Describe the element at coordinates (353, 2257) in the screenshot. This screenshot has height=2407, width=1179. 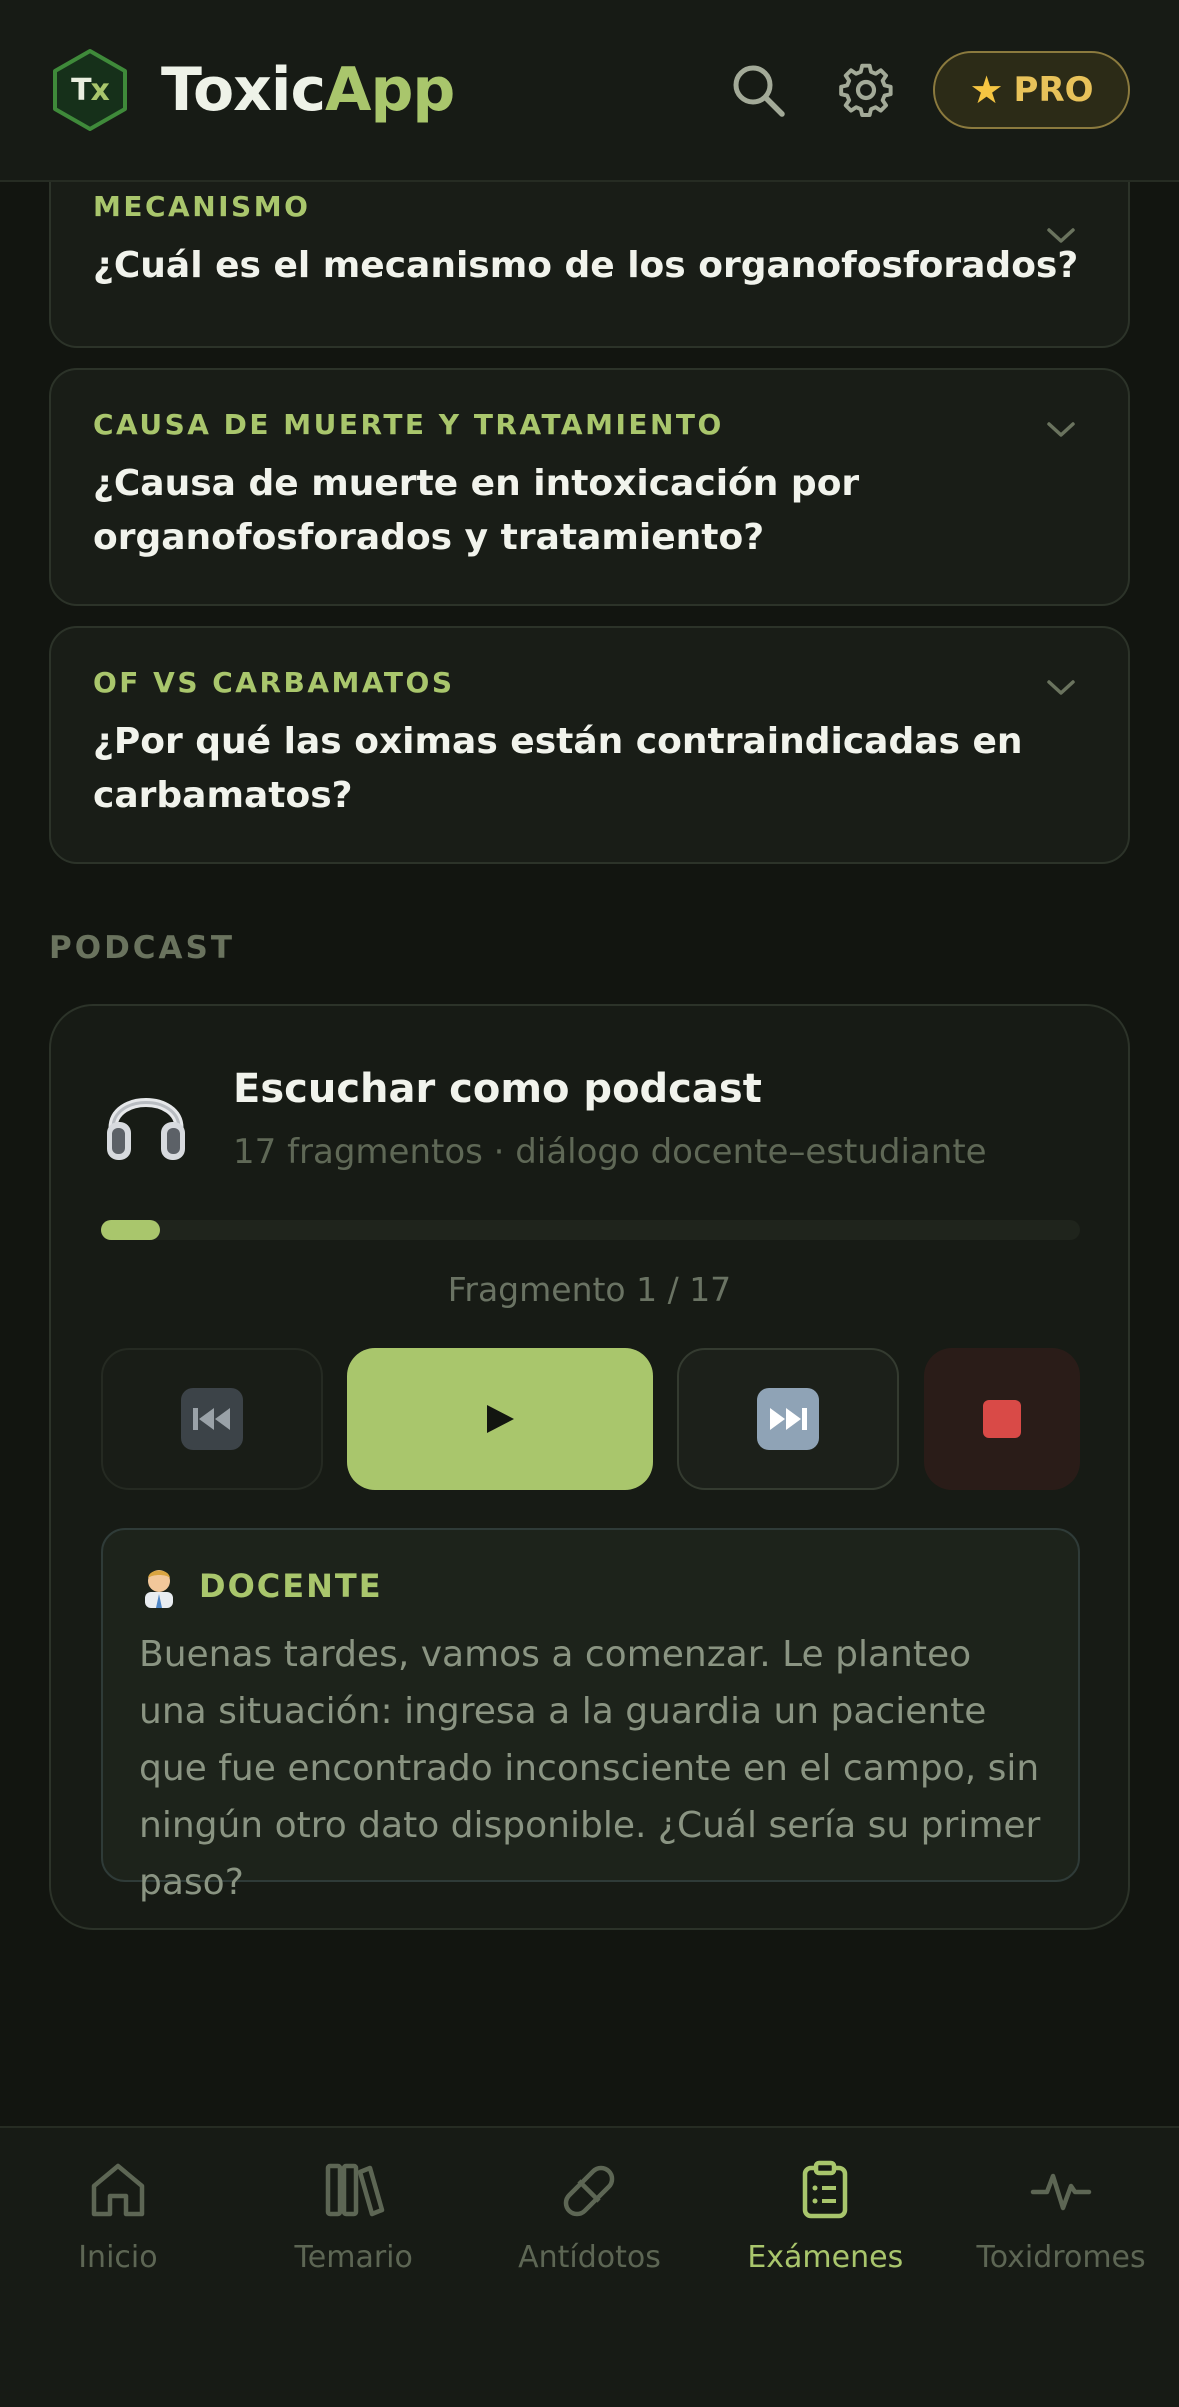
I see `nav-label: Temario` at that location.